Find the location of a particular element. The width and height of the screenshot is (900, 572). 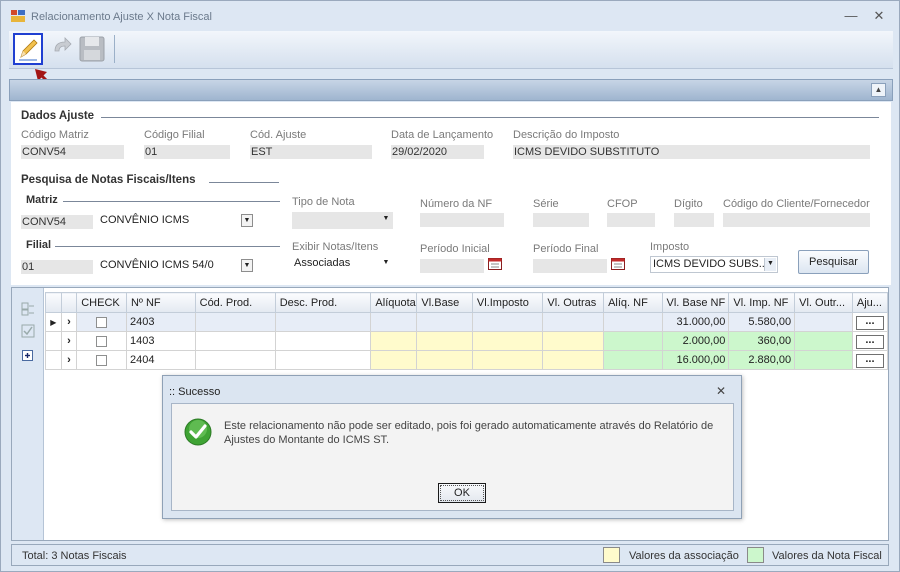

col-vl-imposto: Vl.Imposto is located at coordinates (507, 302).